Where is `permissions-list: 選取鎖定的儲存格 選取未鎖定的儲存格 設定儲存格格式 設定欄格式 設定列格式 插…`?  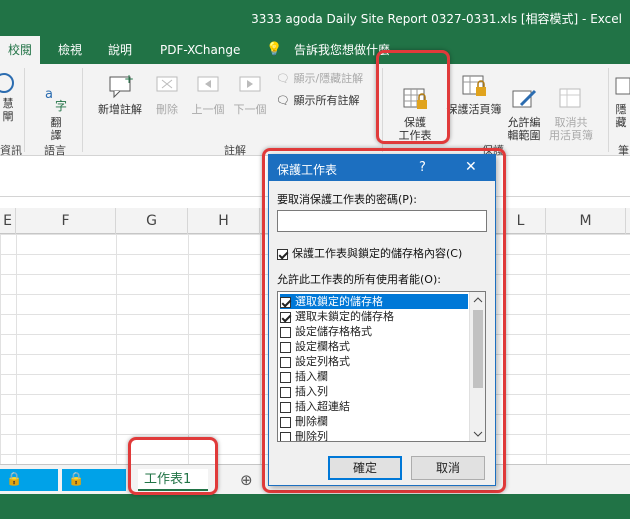
permissions-list: 選取鎖定的儲存格 選取未鎖定的儲存格 設定儲存格格式 設定欄格式 設定列格式 插… is located at coordinates (381, 366).